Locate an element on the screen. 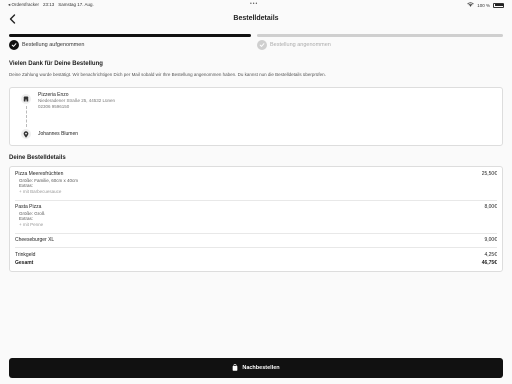 The image size is (512, 384). reorder-button: Nachbestellen is located at coordinates (256, 368).